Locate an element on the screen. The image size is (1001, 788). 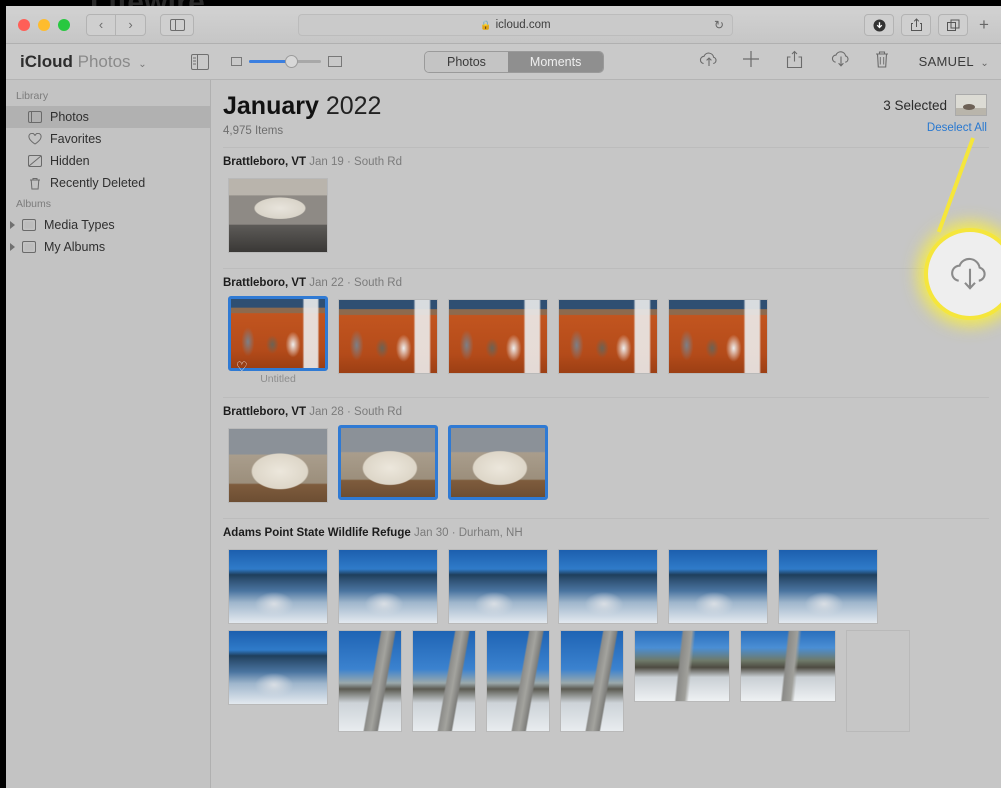
sidebar-toggle-icon is located at coordinates (177, 24).